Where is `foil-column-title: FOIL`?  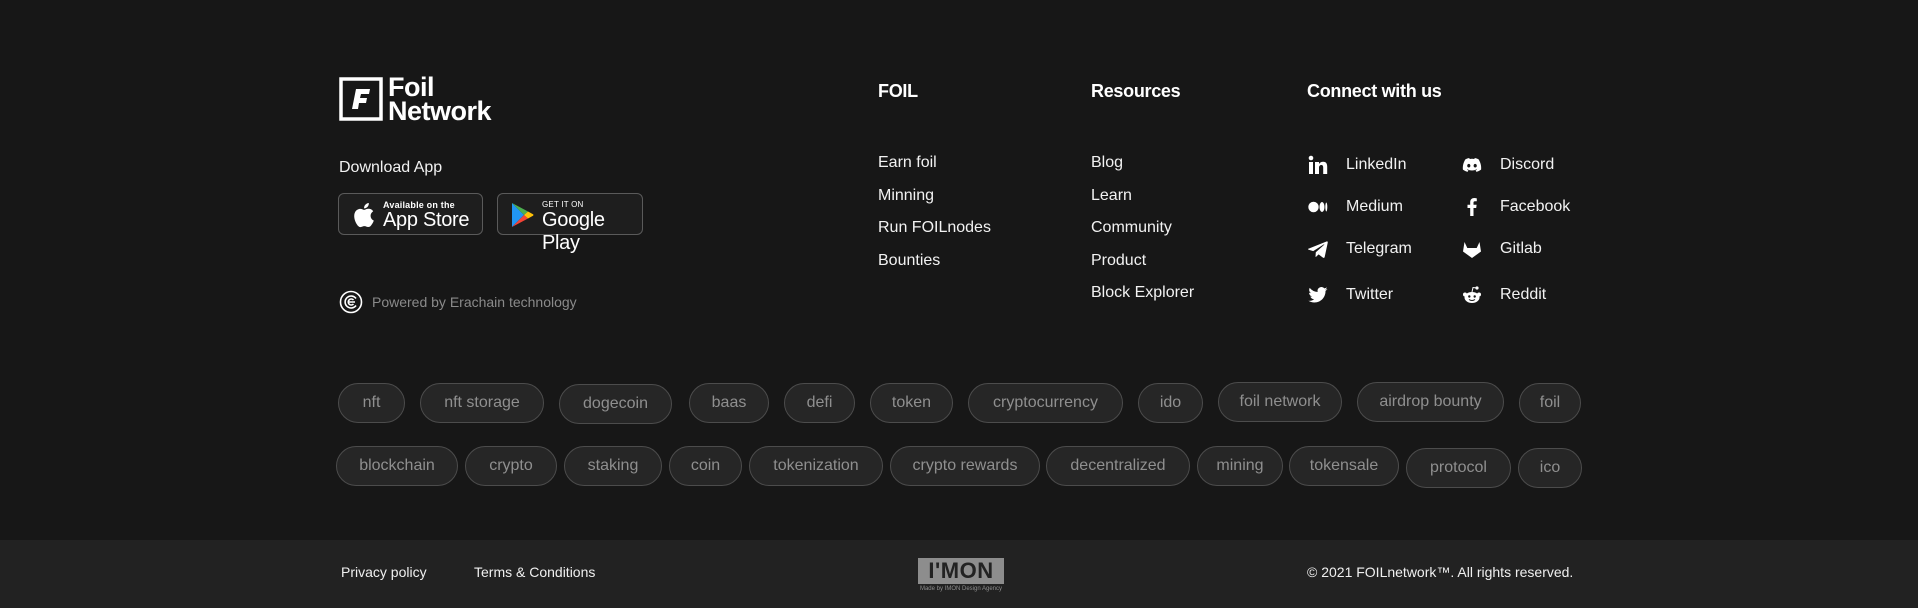 foil-column-title: FOIL is located at coordinates (898, 91).